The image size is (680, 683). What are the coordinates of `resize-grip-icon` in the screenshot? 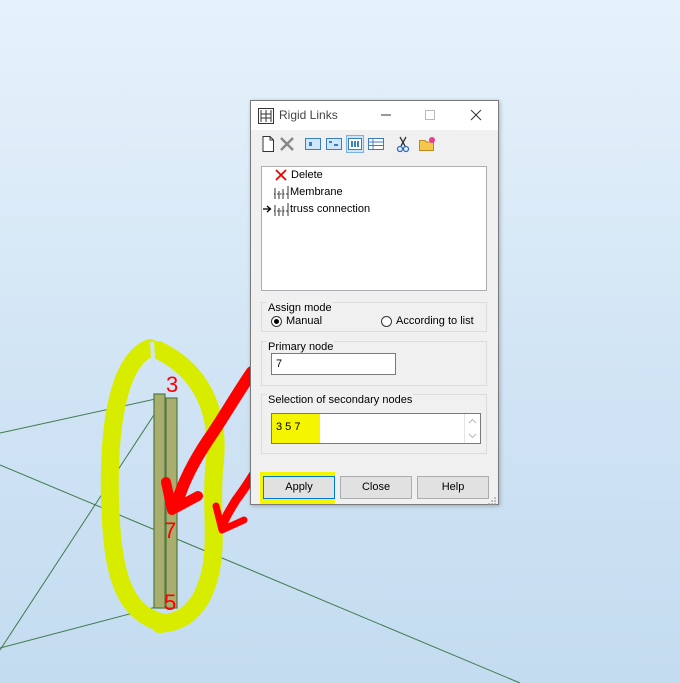 It's located at (492, 499).